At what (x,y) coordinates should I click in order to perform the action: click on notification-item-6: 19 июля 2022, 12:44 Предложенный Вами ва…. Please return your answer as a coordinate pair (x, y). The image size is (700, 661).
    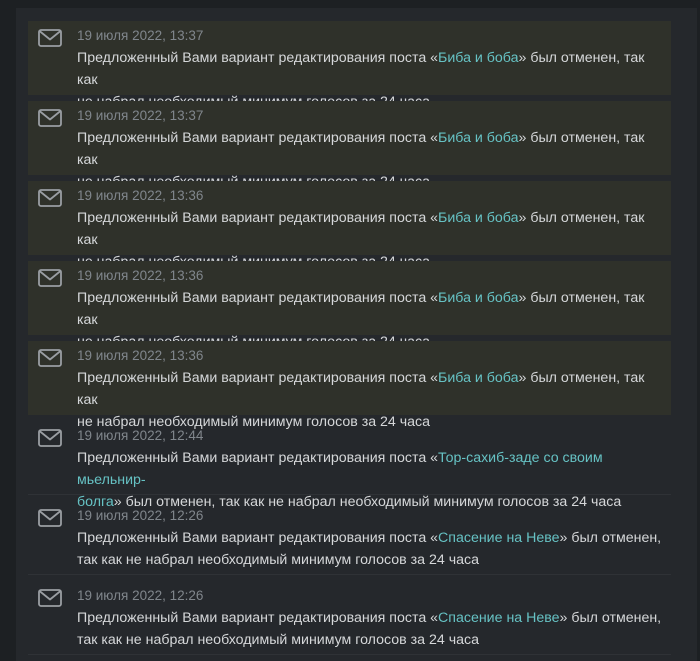
    Looking at the image, I should click on (349, 465).